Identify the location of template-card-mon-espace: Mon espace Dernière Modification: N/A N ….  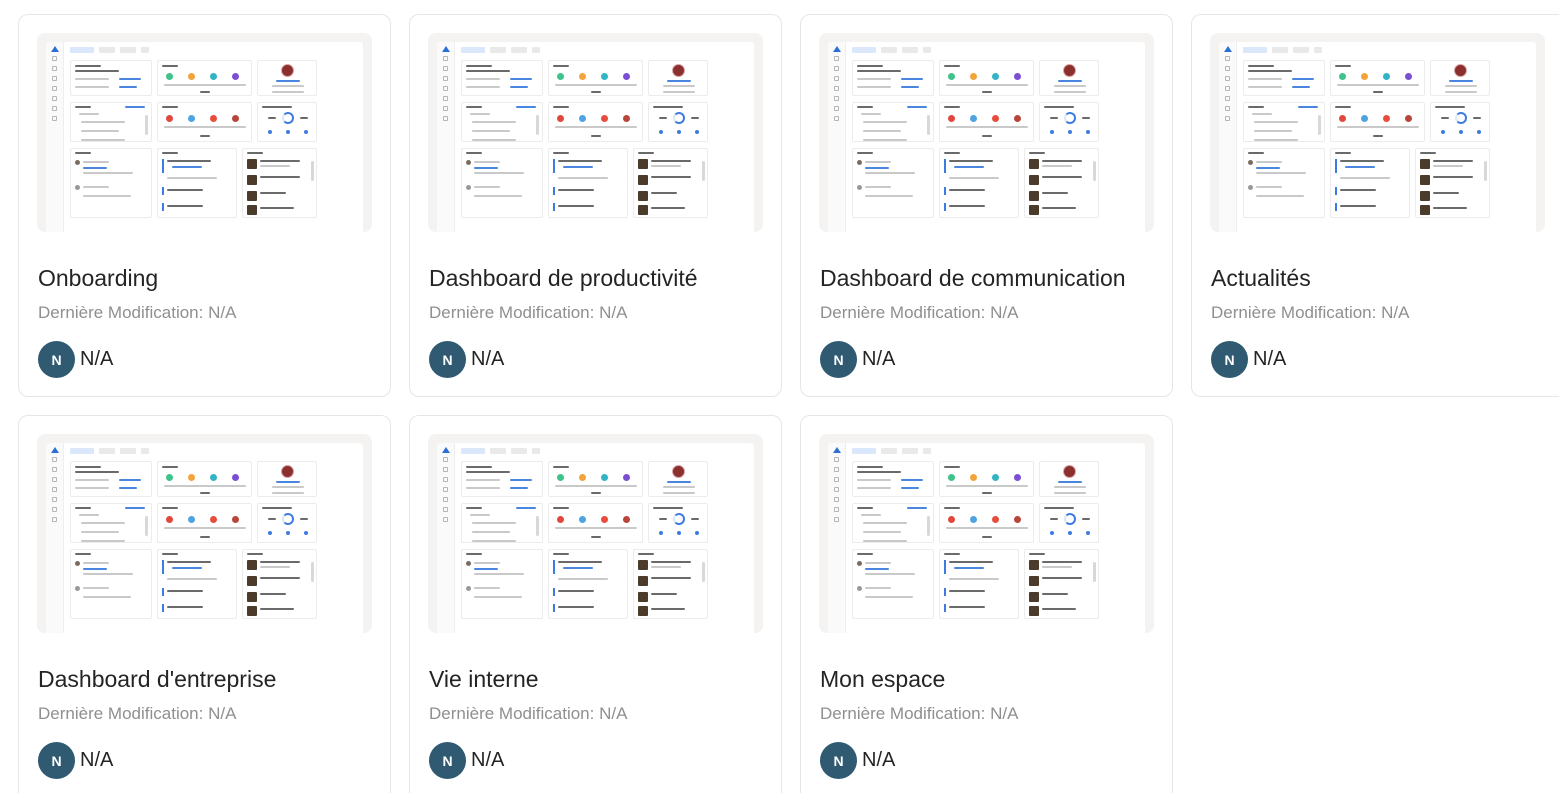
(986, 604).